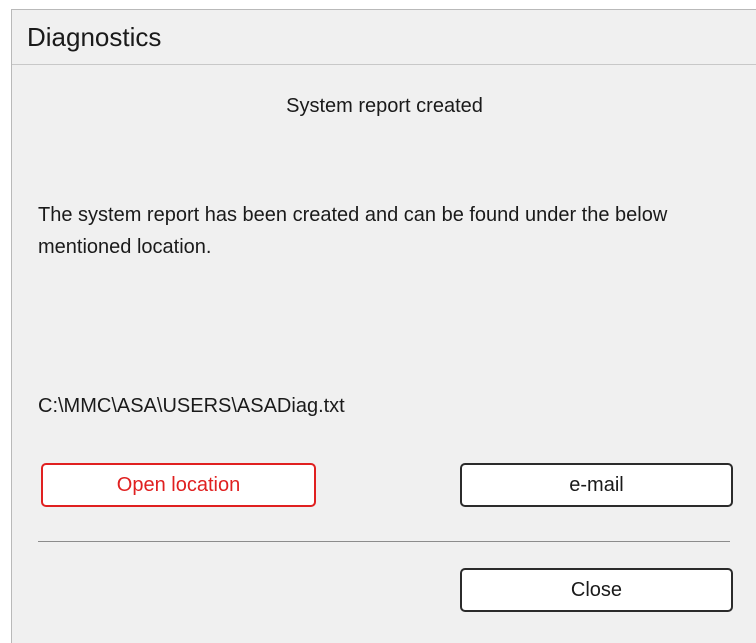 The image size is (756, 643). Describe the element at coordinates (384, 541) in the screenshot. I see `separator-line` at that location.